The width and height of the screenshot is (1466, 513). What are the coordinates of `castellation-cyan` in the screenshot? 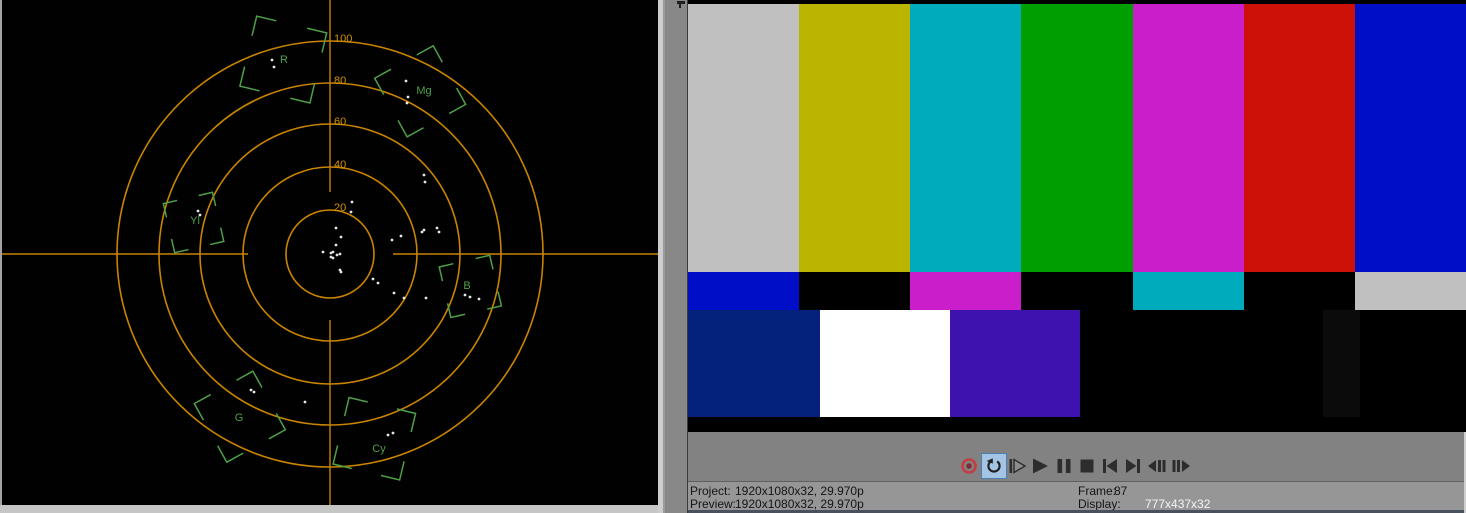 It's located at (1188, 291).